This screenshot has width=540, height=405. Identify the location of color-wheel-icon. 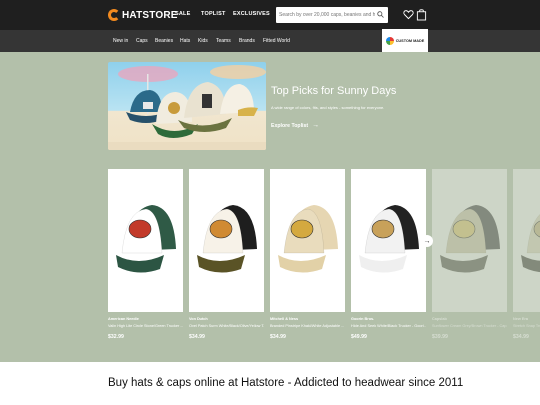
(389, 40).